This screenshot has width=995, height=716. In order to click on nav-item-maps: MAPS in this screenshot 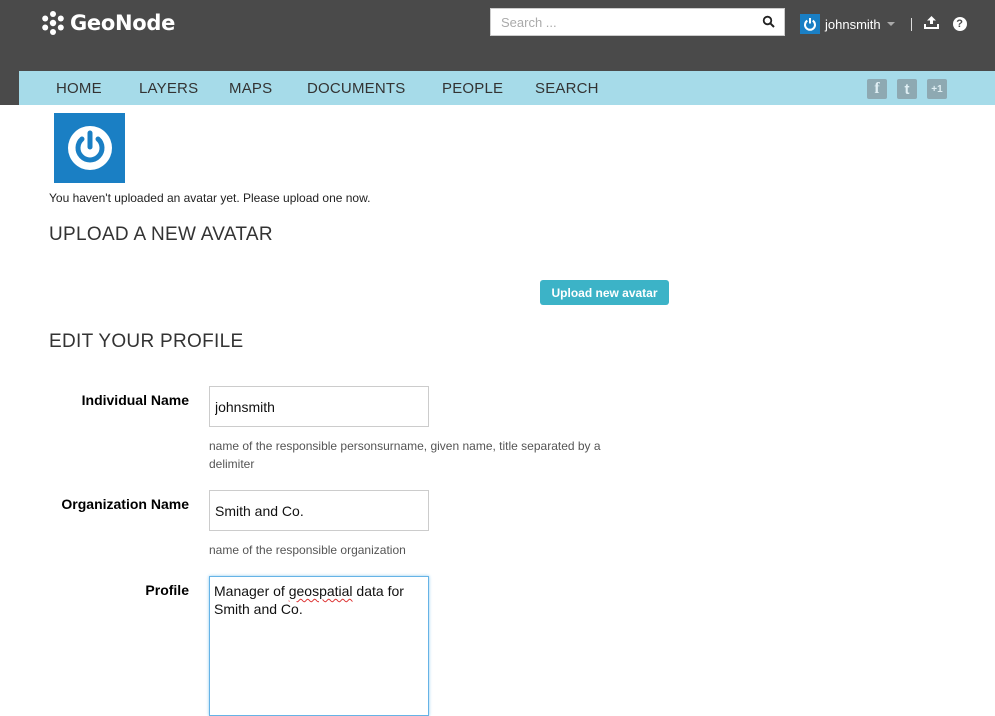, I will do `click(250, 88)`.